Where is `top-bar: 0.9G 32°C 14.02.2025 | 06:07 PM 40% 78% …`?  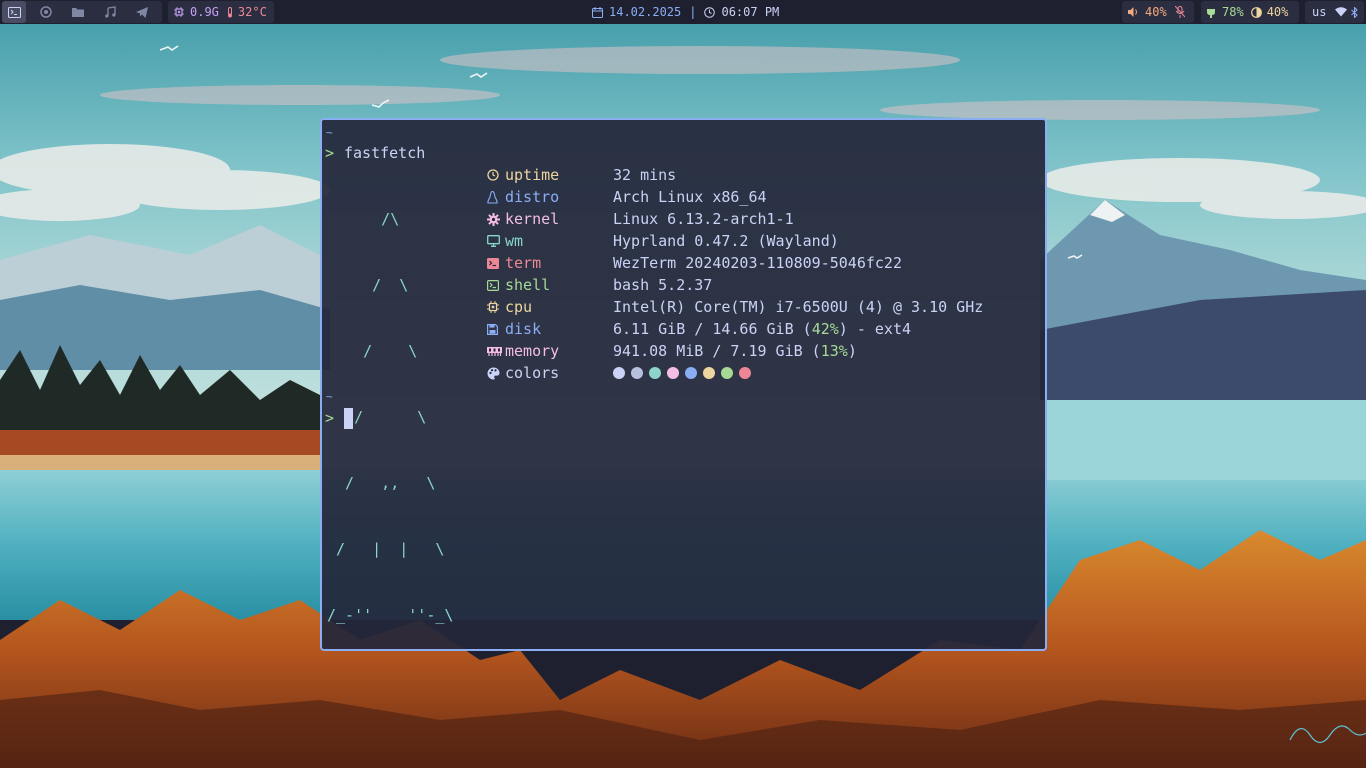
top-bar: 0.9G 32°C 14.02.2025 | 06:07 PM 40% 78% … is located at coordinates (683, 12).